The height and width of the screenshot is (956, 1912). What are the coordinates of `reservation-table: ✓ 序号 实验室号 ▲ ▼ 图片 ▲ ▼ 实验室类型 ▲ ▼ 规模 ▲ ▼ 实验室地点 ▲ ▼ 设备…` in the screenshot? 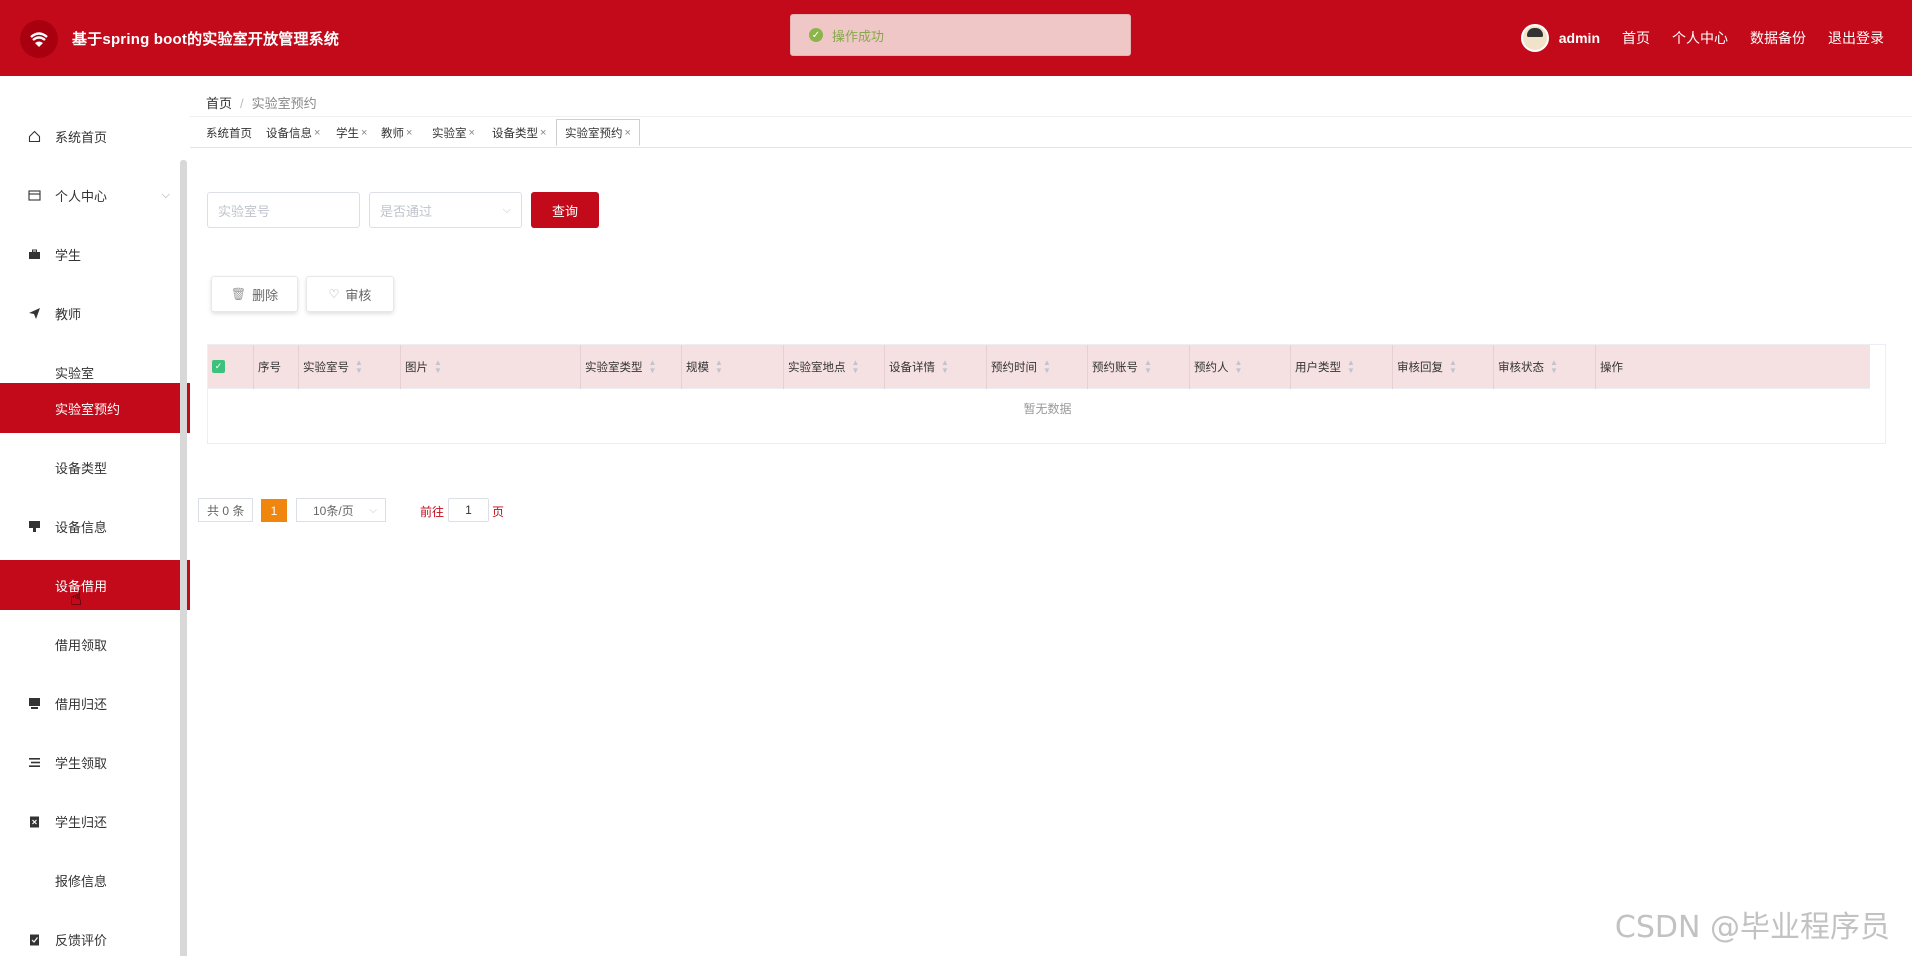 It's located at (1046, 394).